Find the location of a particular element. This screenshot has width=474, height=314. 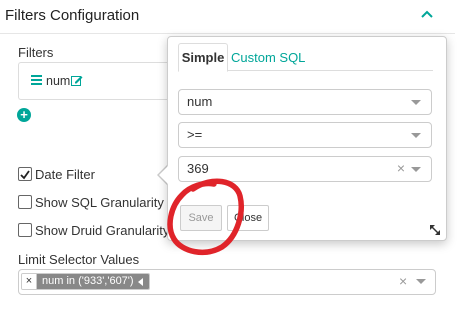

tab-custom-sql: Custom SQL is located at coordinates (268, 57).